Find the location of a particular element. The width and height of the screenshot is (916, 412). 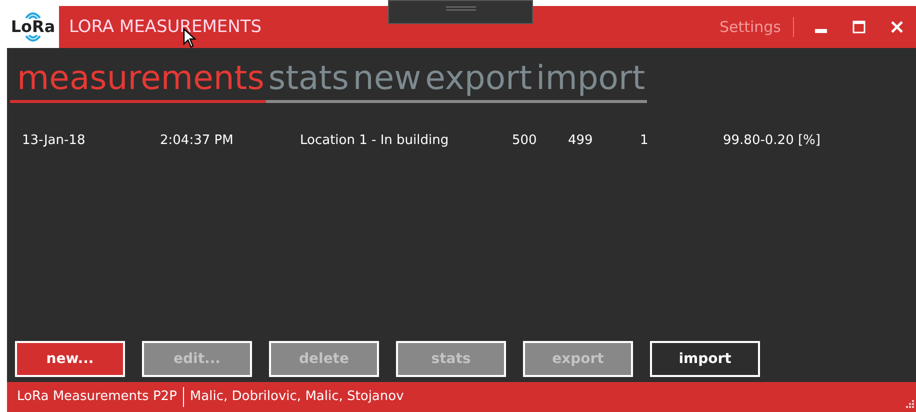

table-cell-text: 99.80-0.20 [%] is located at coordinates (772, 140).